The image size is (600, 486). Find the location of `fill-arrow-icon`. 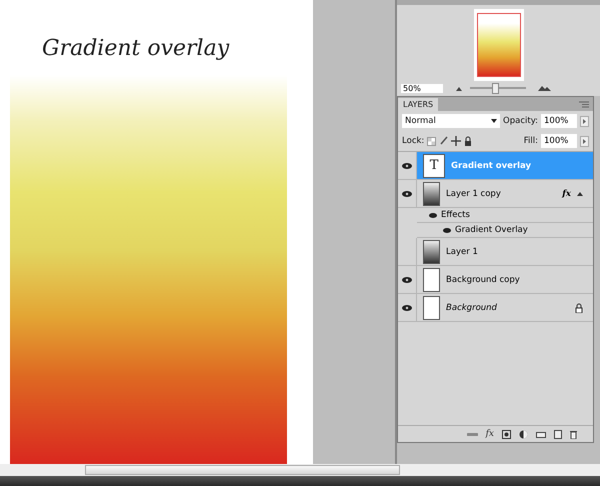

fill-arrow-icon is located at coordinates (584, 141).